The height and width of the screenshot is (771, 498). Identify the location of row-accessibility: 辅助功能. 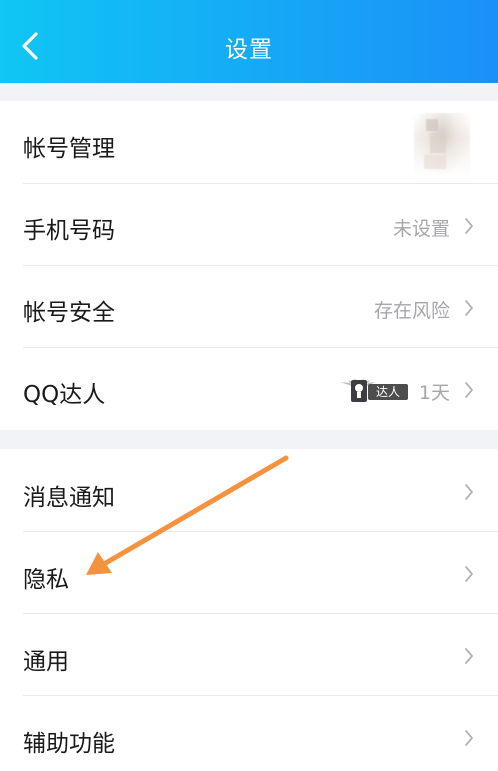
(249, 733).